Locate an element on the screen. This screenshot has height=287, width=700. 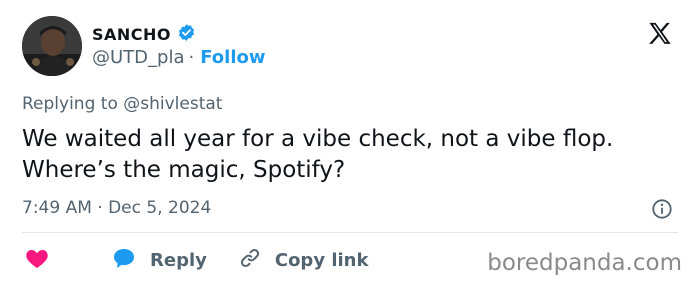
info-icon is located at coordinates (662, 209).